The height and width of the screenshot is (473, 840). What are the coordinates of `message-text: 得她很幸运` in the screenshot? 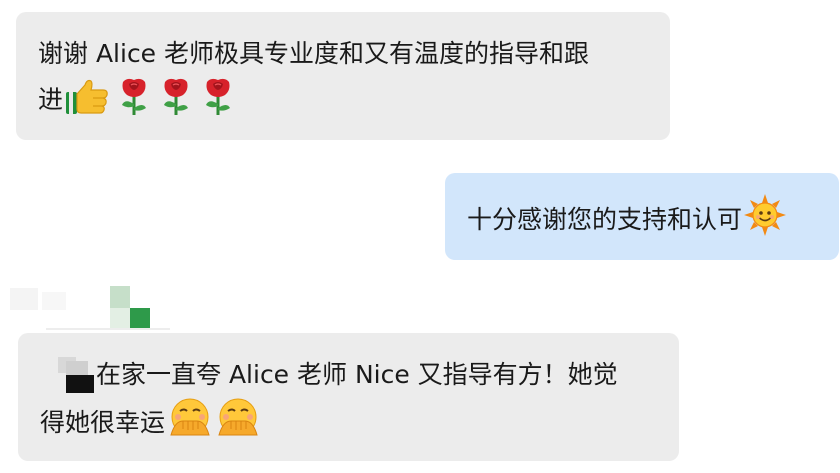 It's located at (103, 422).